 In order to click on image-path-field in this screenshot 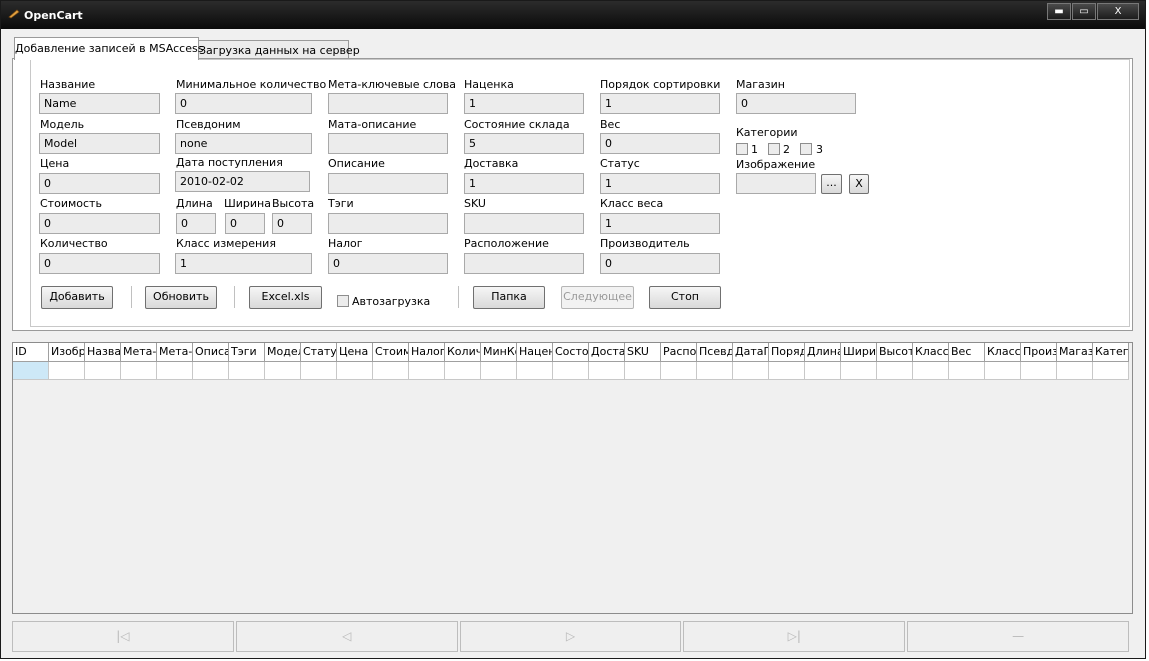, I will do `click(776, 183)`.